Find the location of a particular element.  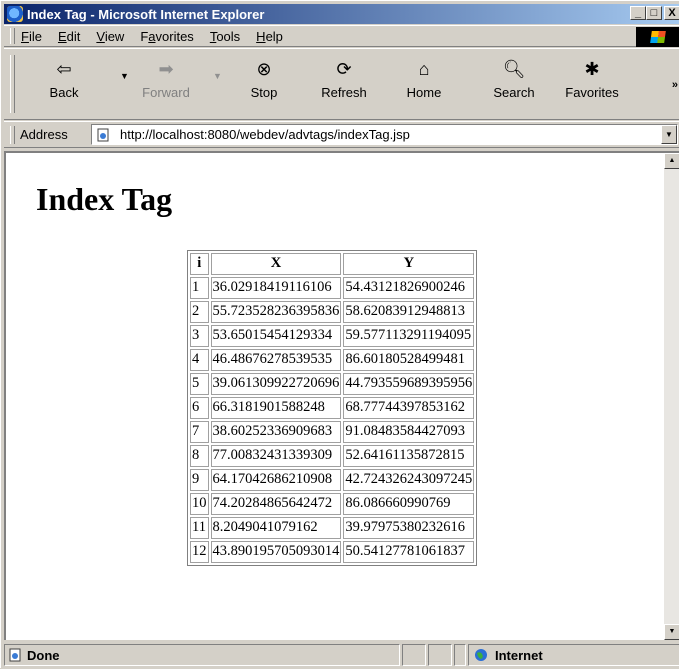

favorites-star-icon: ✱ is located at coordinates (592, 69).